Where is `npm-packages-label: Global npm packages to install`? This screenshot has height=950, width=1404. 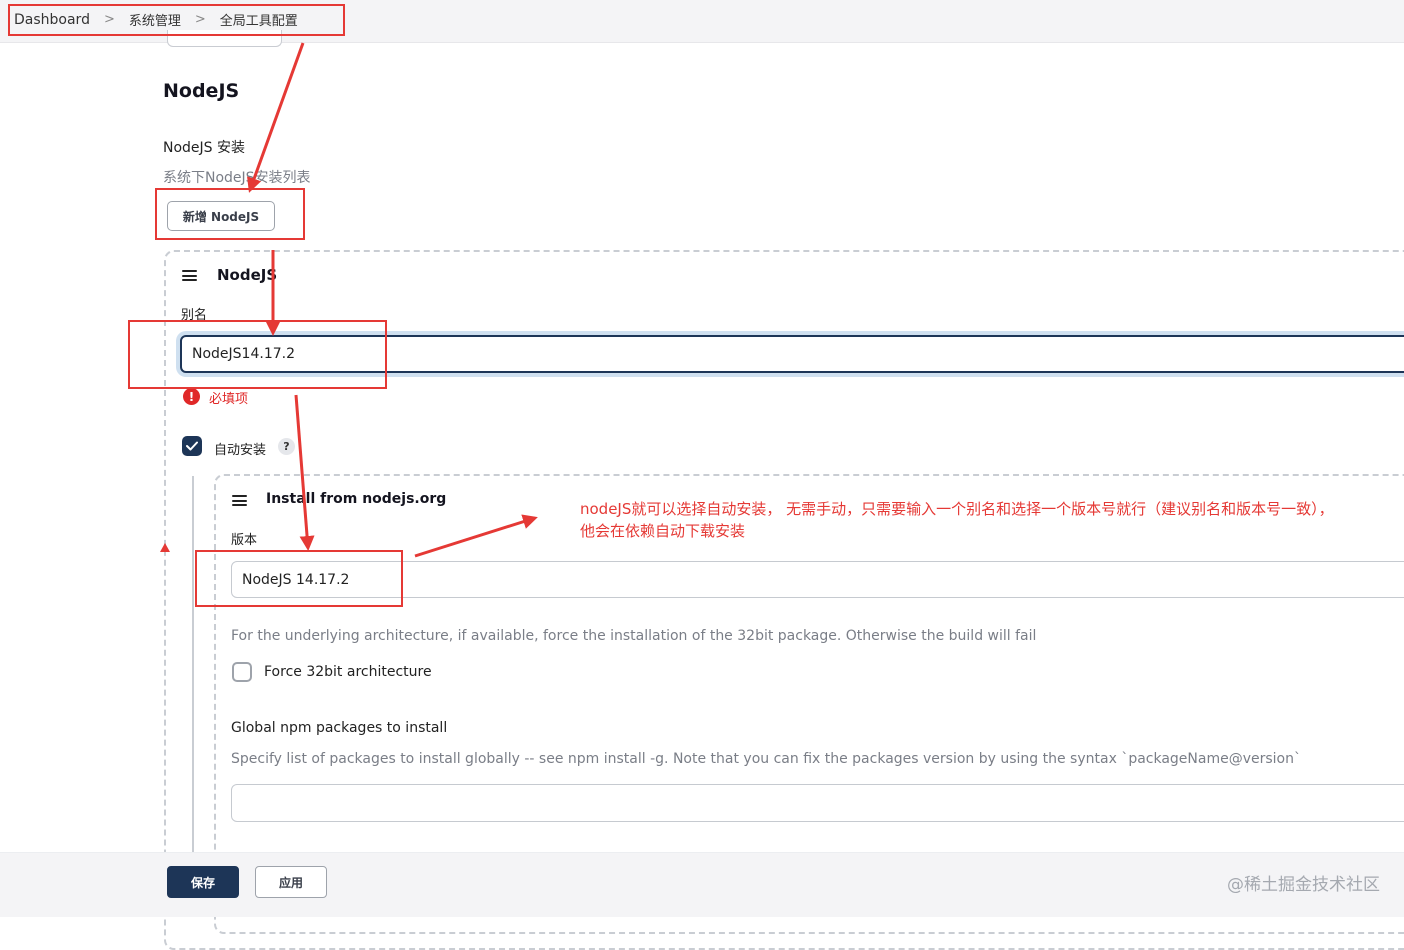
npm-packages-label: Global npm packages to install is located at coordinates (339, 728).